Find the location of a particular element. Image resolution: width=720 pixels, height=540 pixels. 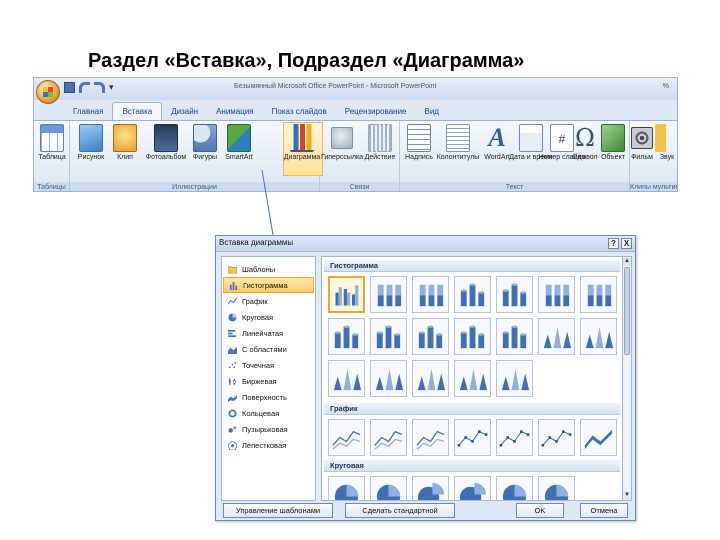

scroll-thumb is located at coordinates (627, 311).